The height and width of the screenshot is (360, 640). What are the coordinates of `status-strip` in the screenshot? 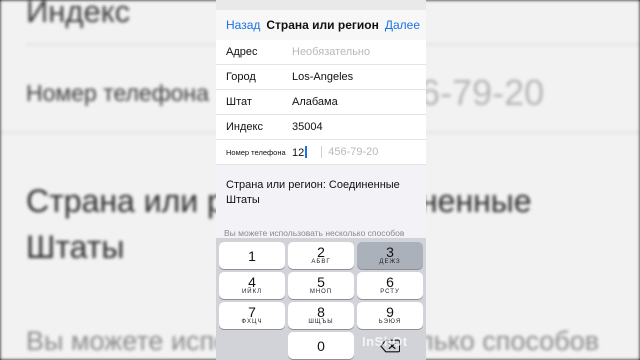 It's located at (321, 5).